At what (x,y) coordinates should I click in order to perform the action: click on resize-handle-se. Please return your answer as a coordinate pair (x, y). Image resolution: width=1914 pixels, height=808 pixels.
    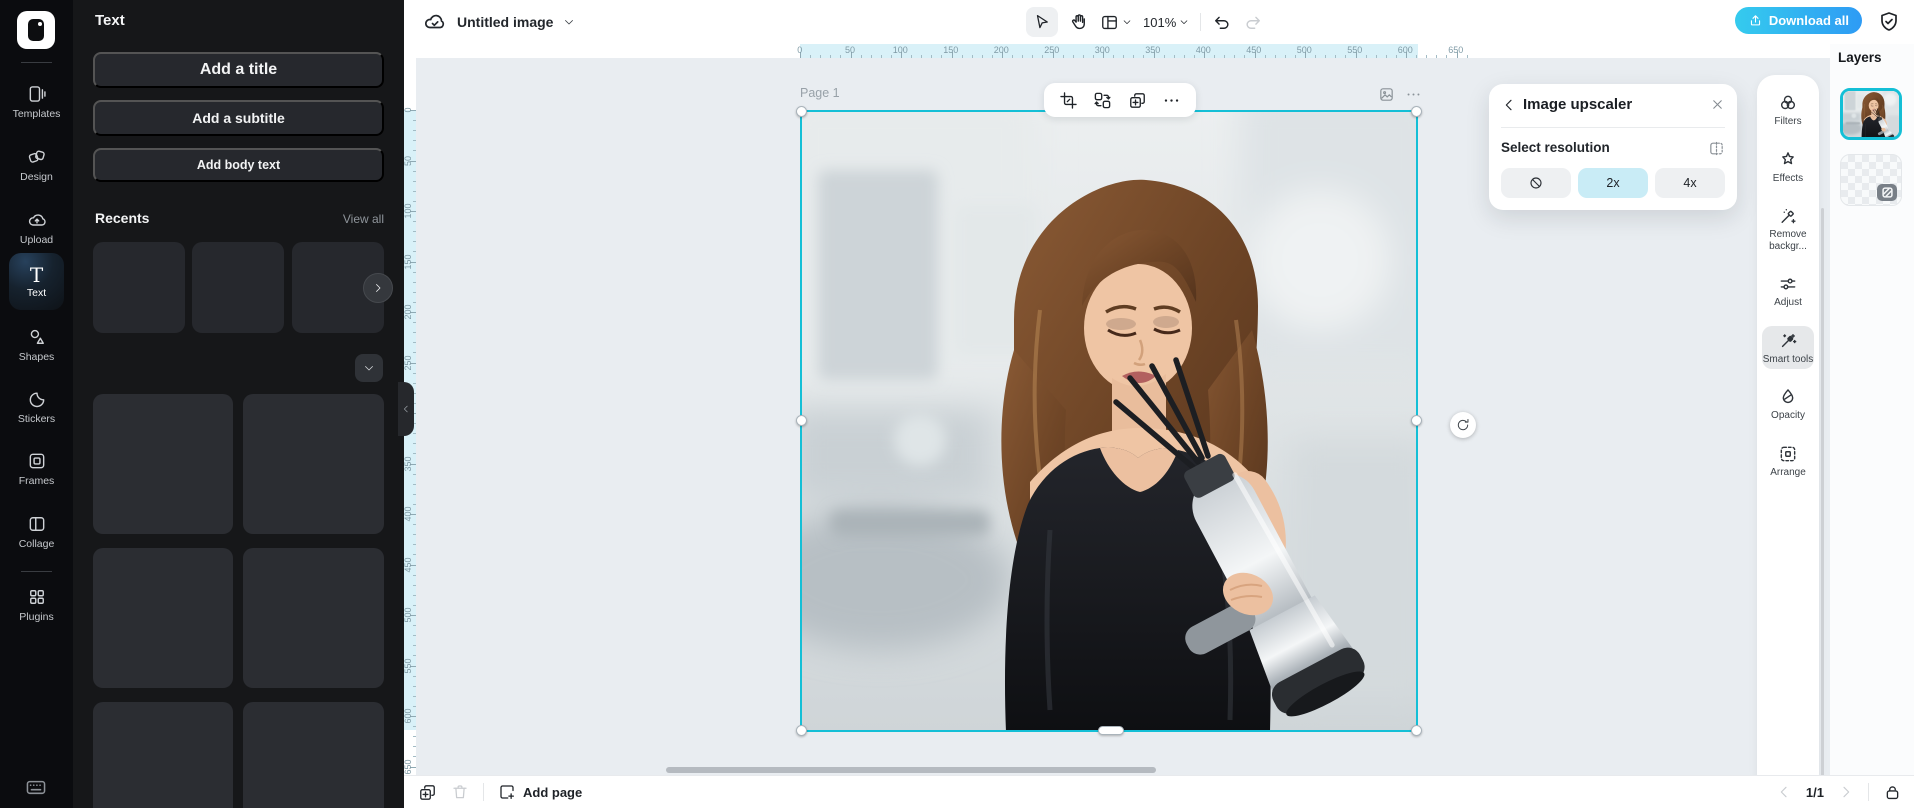
    Looking at the image, I should click on (1416, 730).